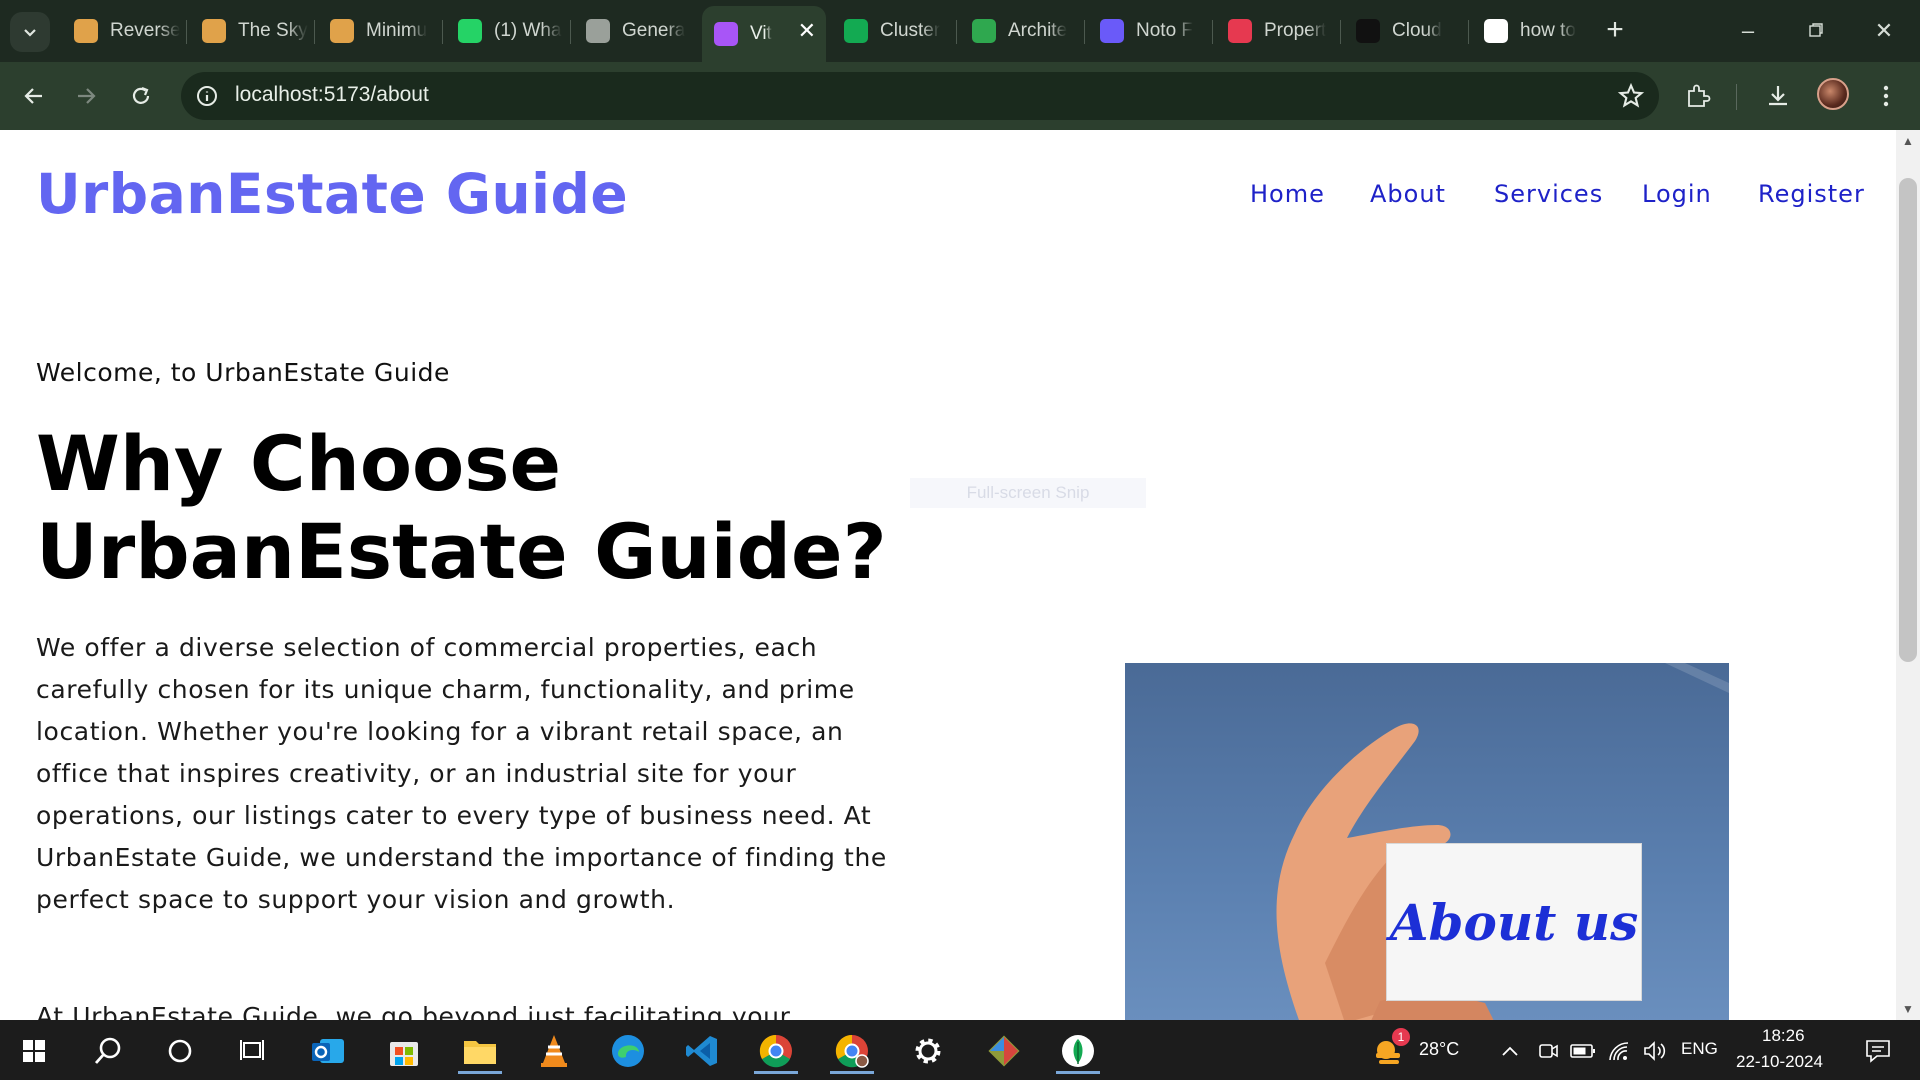 The height and width of the screenshot is (1080, 1920). What do you see at coordinates (1811, 194) in the screenshot?
I see `nav-register: Register` at bounding box center [1811, 194].